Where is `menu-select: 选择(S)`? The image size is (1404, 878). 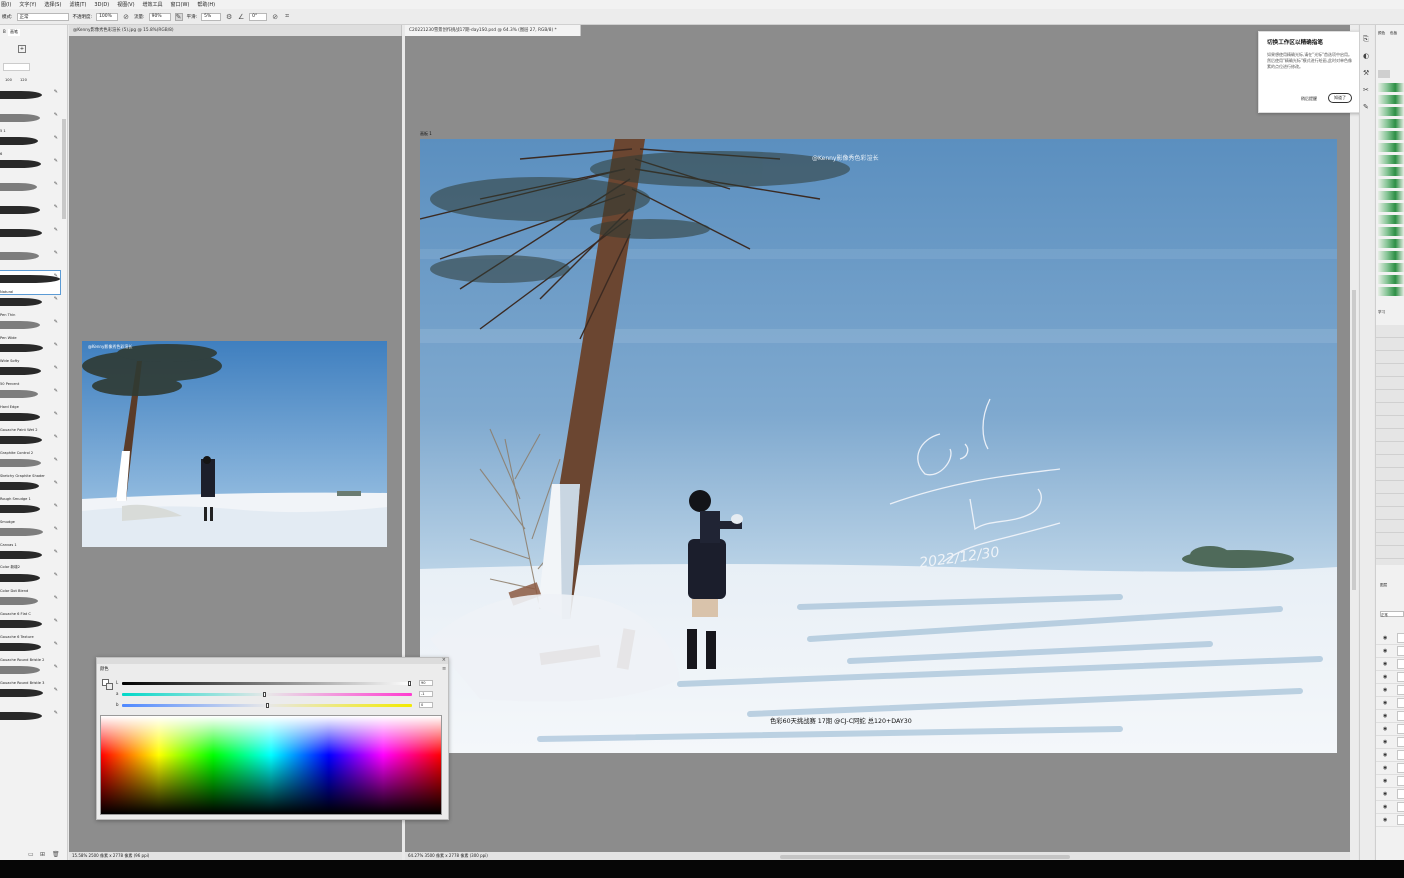 menu-select: 选择(S) is located at coordinates (52, 4).